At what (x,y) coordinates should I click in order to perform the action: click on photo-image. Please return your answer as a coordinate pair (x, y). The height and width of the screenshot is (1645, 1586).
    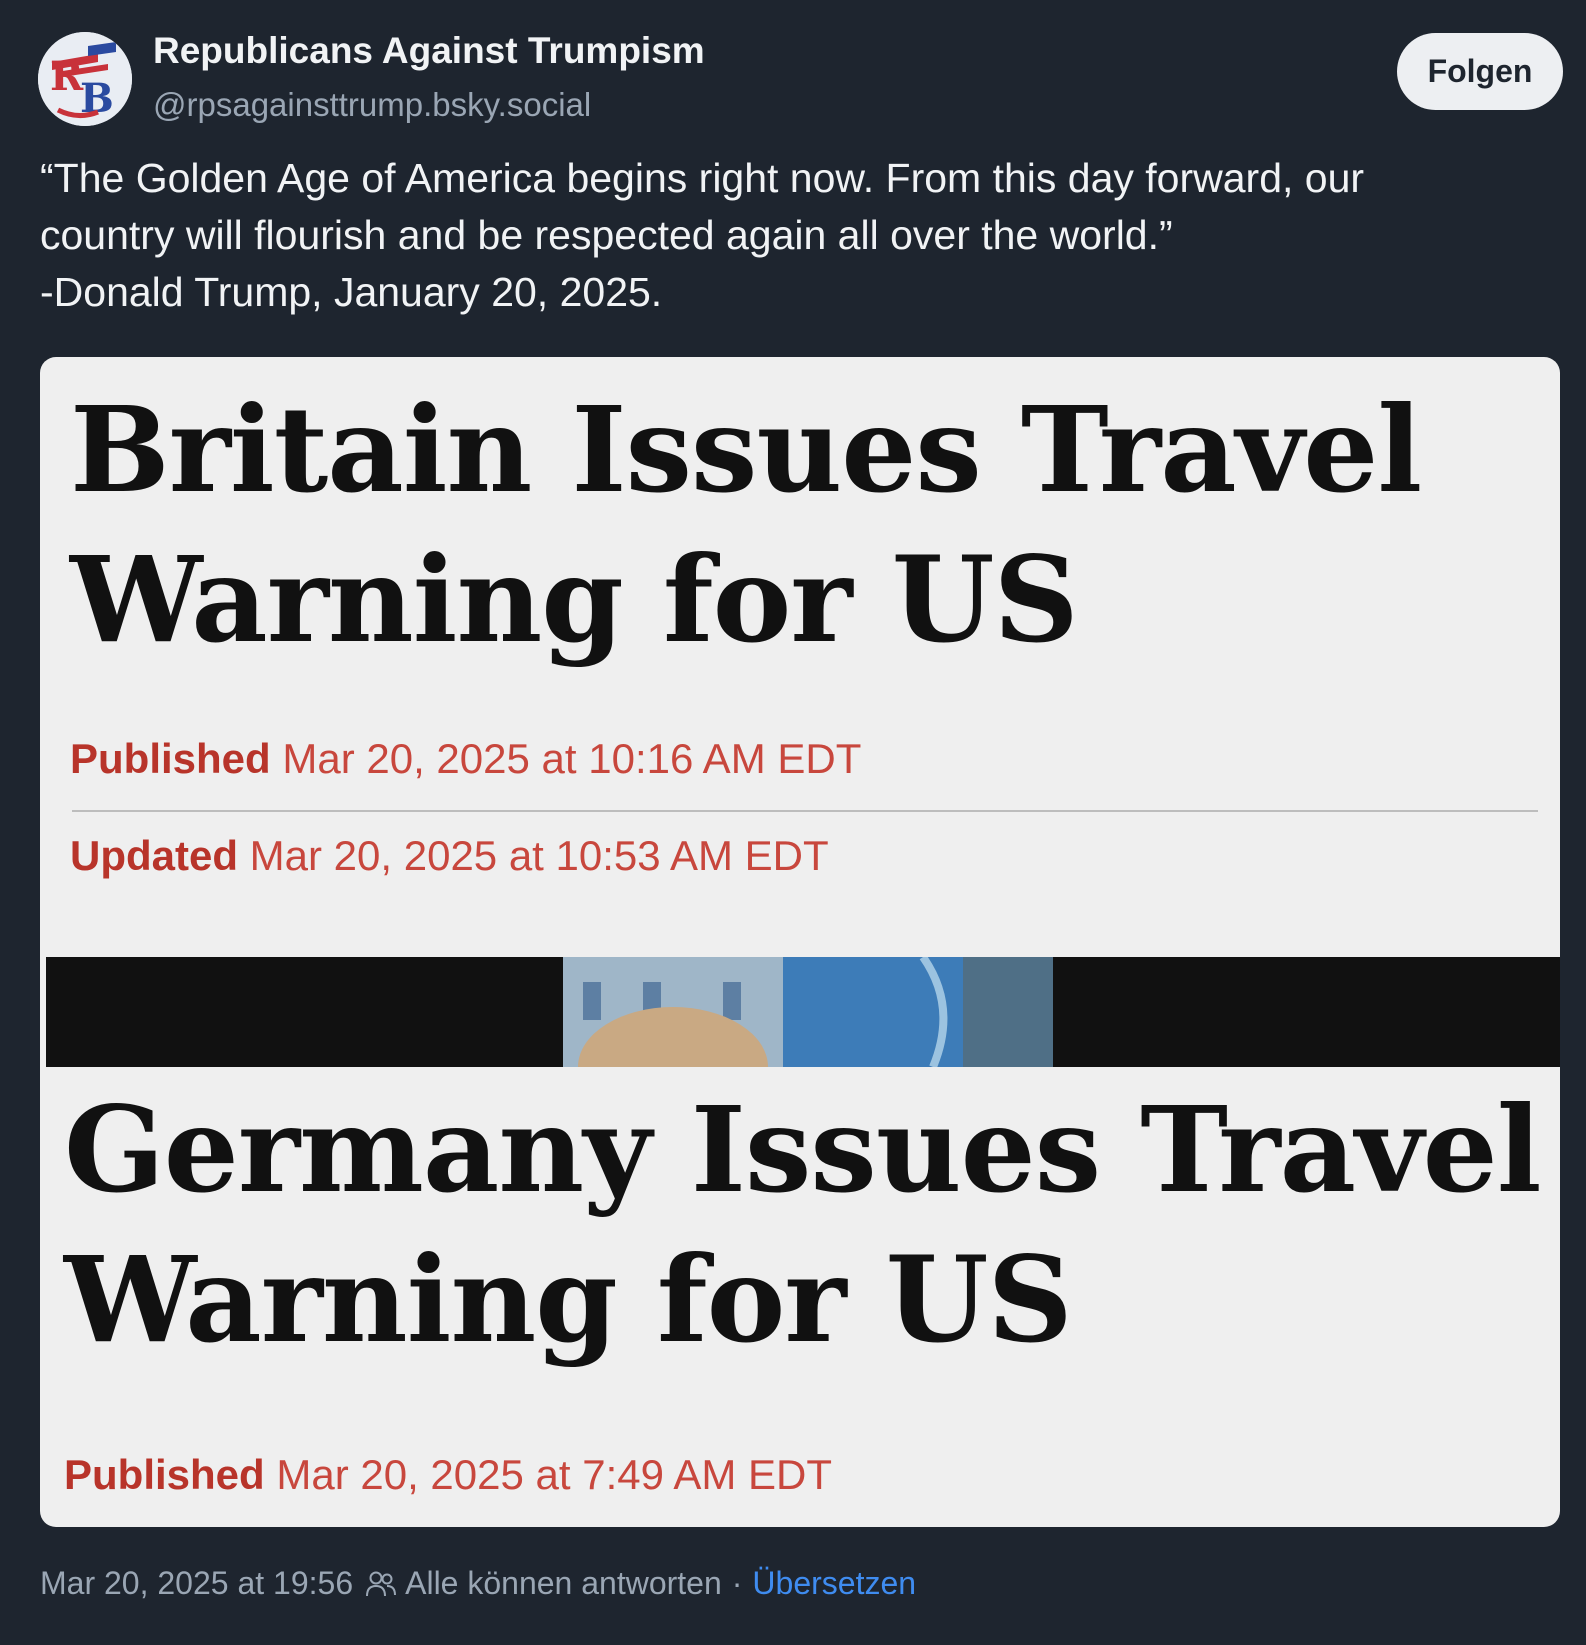
    Looking at the image, I should click on (808, 1012).